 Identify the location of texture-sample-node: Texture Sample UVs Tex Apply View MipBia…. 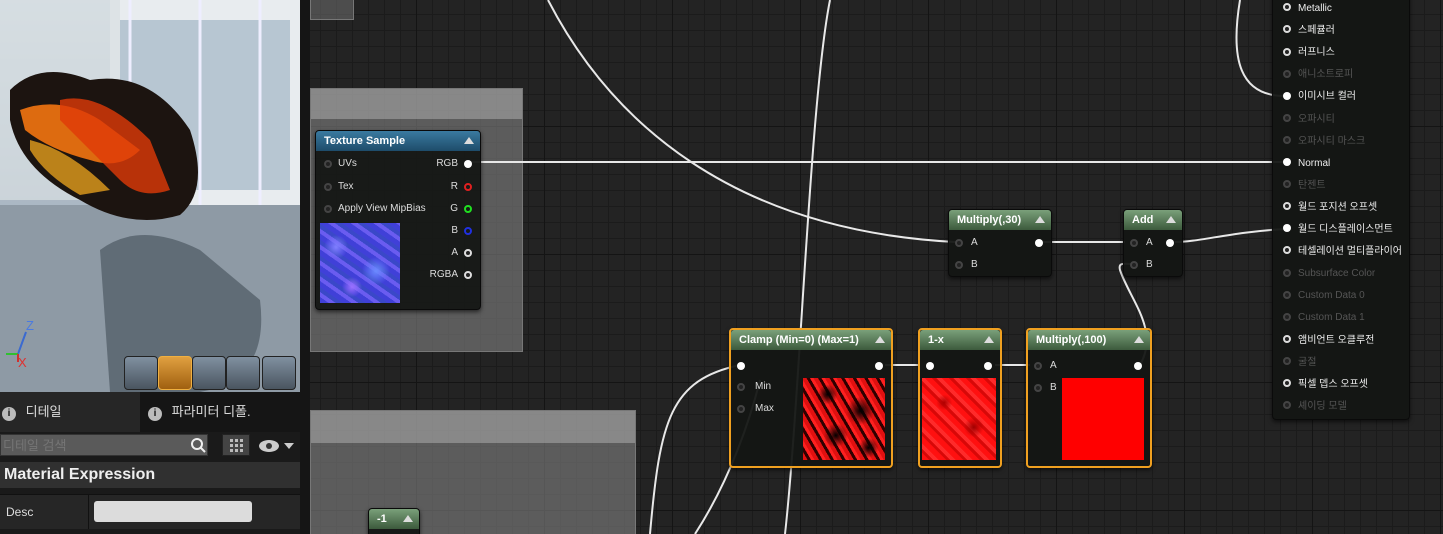
(398, 220).